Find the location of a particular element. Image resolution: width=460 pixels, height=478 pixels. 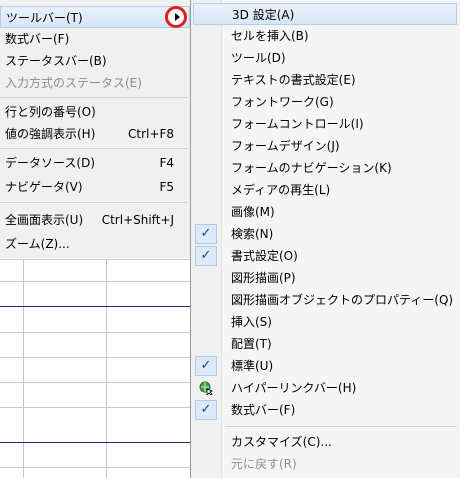

submenu-item-label: 書式設定(O) is located at coordinates (264, 256).